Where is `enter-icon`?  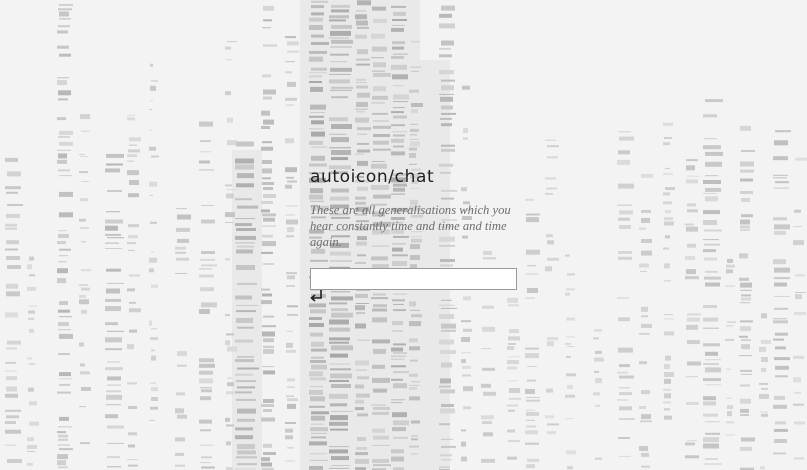 enter-icon is located at coordinates (318, 295).